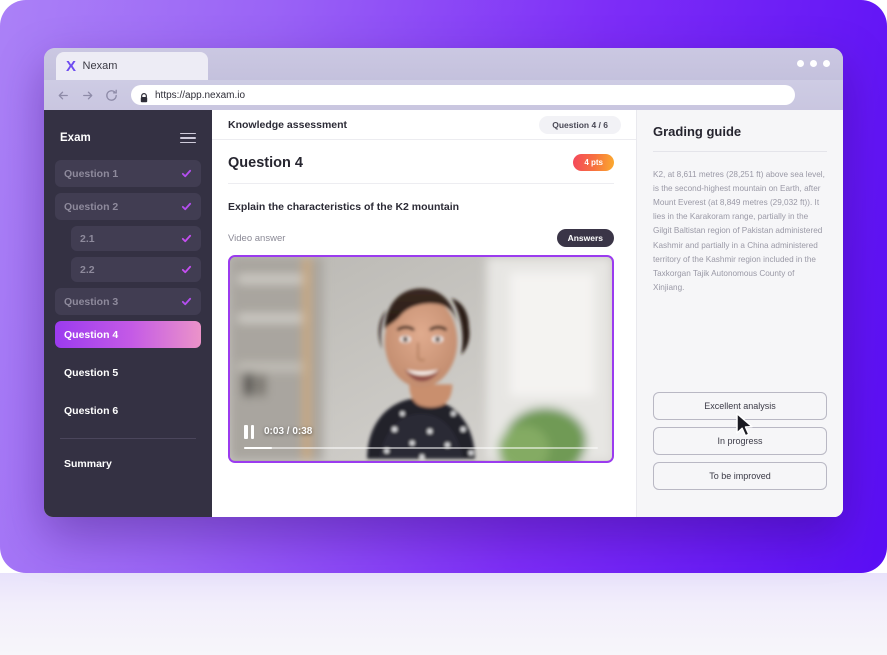 This screenshot has width=887, height=655. What do you see at coordinates (740, 151) in the screenshot?
I see `grading-divider` at bounding box center [740, 151].